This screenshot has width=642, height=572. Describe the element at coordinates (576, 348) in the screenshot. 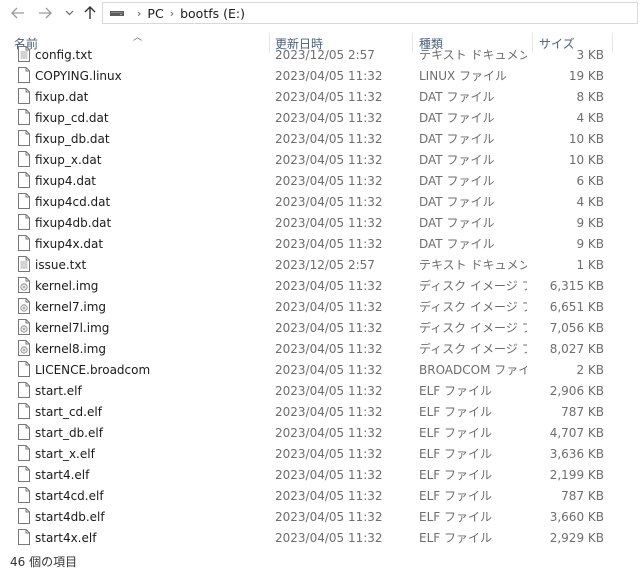

I see `file-size: 8,027 KB` at that location.